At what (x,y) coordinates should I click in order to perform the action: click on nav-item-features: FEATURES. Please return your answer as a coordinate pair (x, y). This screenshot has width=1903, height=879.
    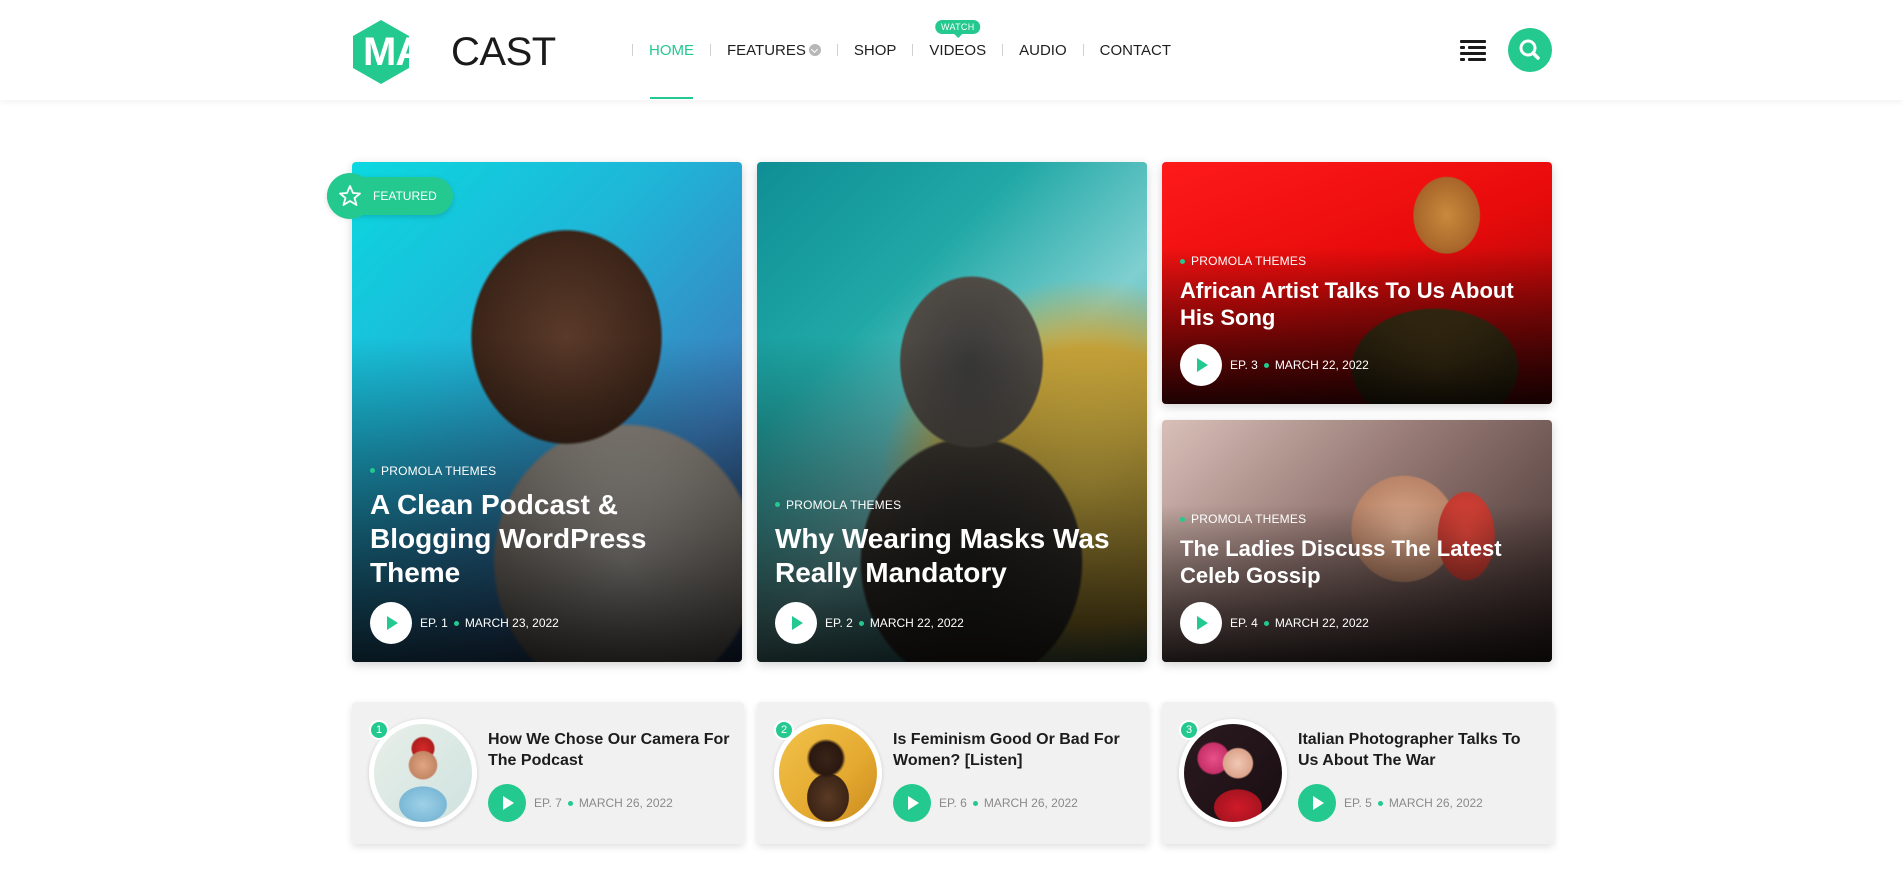
    Looking at the image, I should click on (774, 50).